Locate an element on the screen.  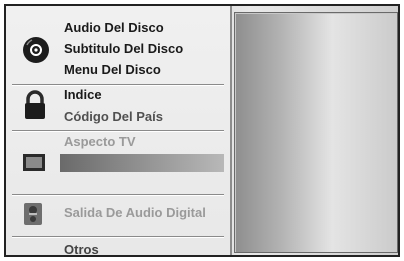
menu-item-salida-de-audio-digital: Salida De Audio Digital is located at coordinates (135, 212).